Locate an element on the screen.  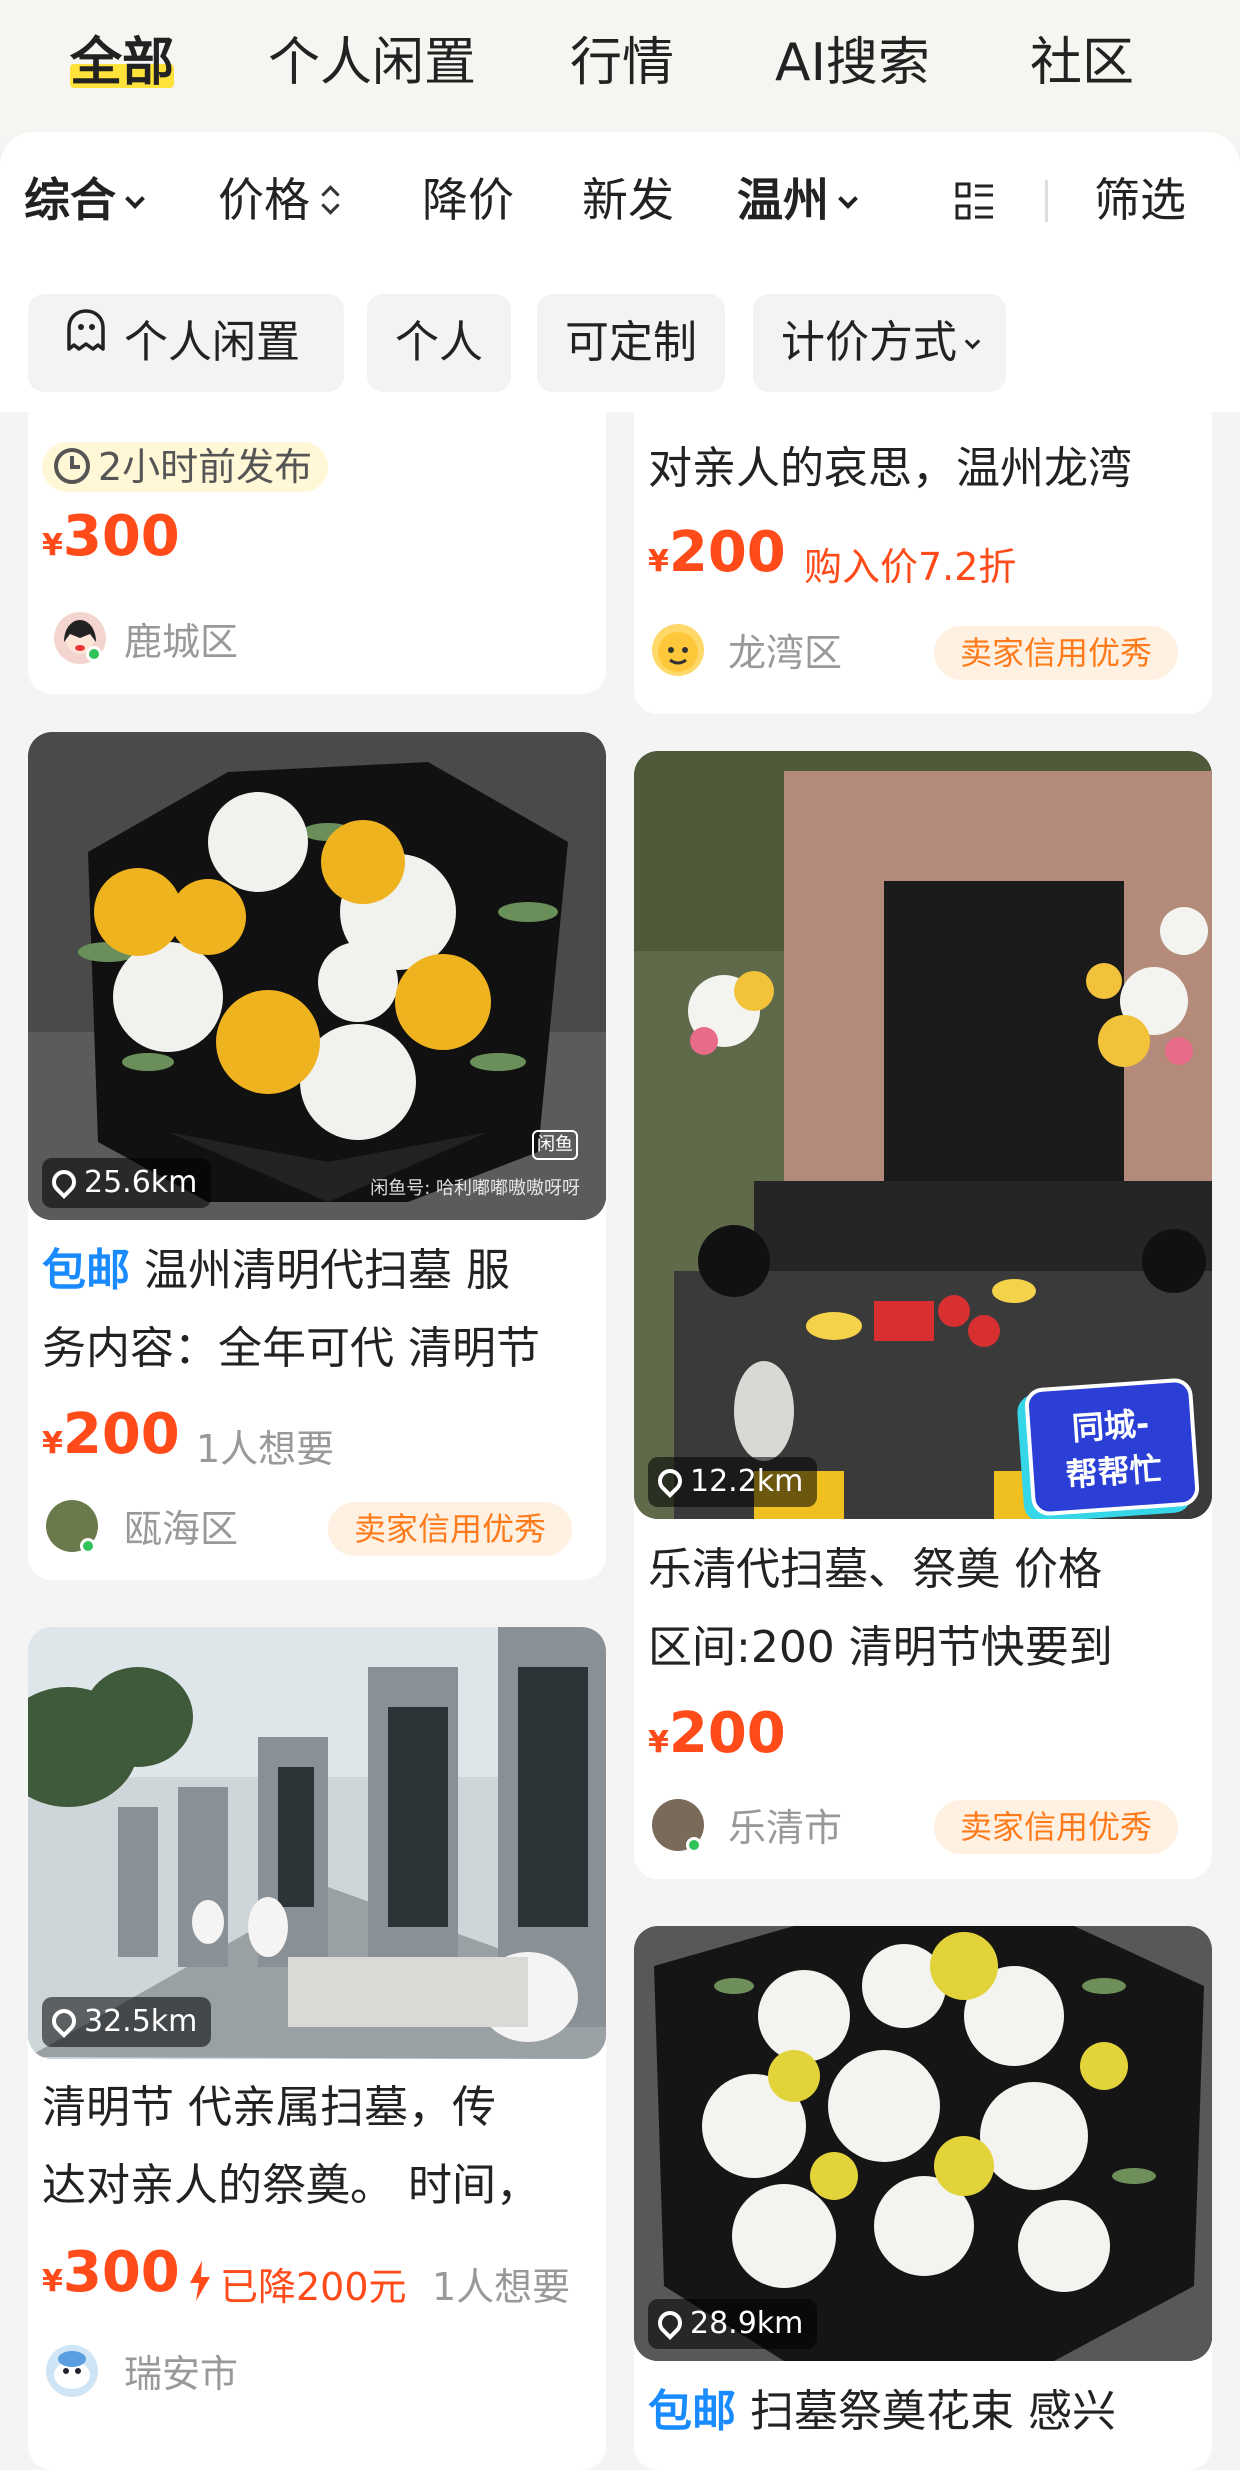
product-title-line2: 区间:200 清明节快要到 is located at coordinates (880, 1647).